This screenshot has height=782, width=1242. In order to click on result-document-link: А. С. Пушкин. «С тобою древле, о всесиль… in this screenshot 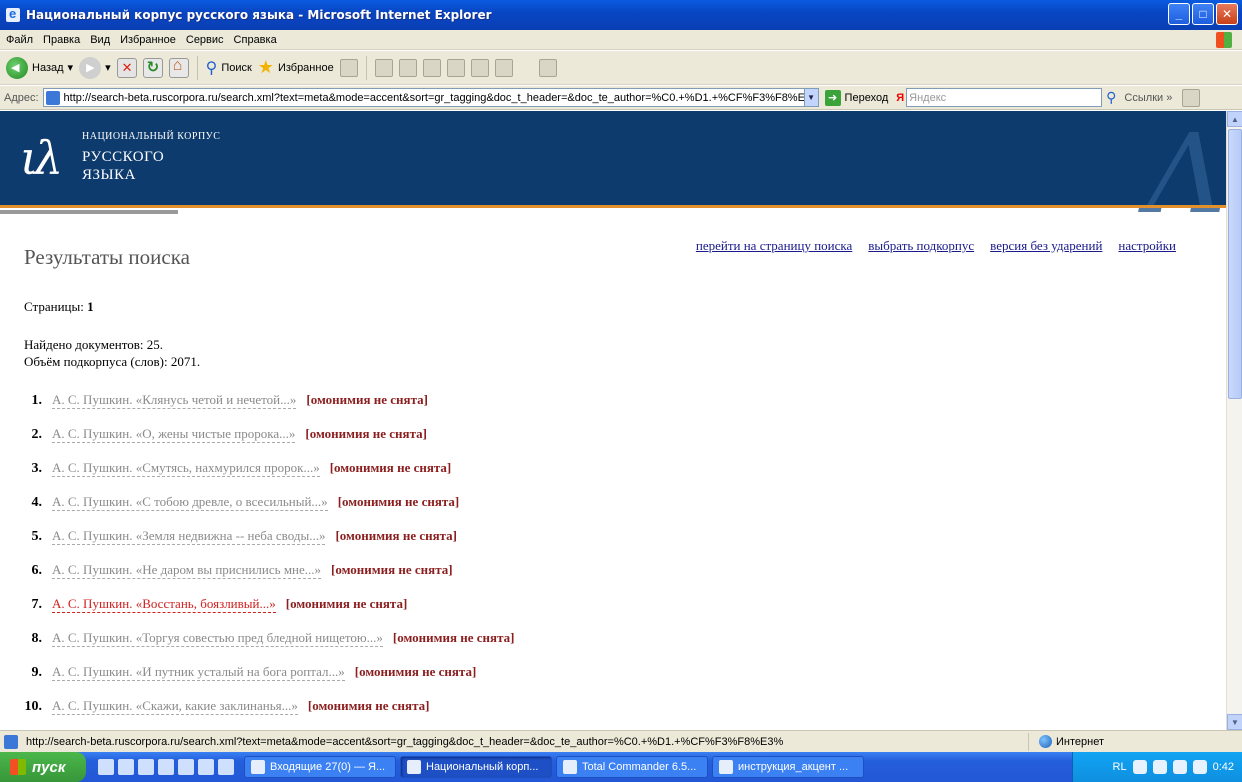, I will do `click(190, 502)`.